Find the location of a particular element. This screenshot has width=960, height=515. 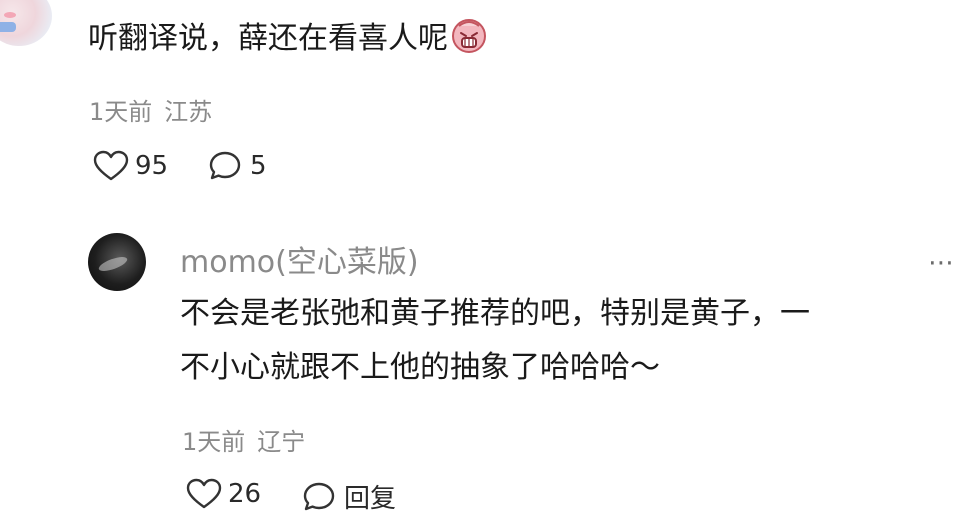

like-button: 95 is located at coordinates (130, 166).